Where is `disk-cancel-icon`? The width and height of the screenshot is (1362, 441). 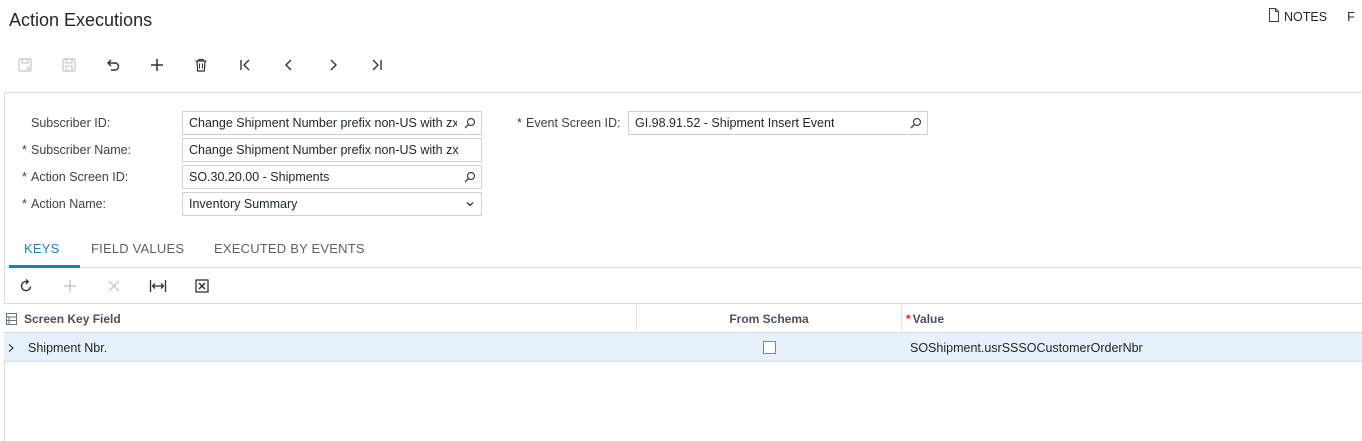 disk-cancel-icon is located at coordinates (25, 65).